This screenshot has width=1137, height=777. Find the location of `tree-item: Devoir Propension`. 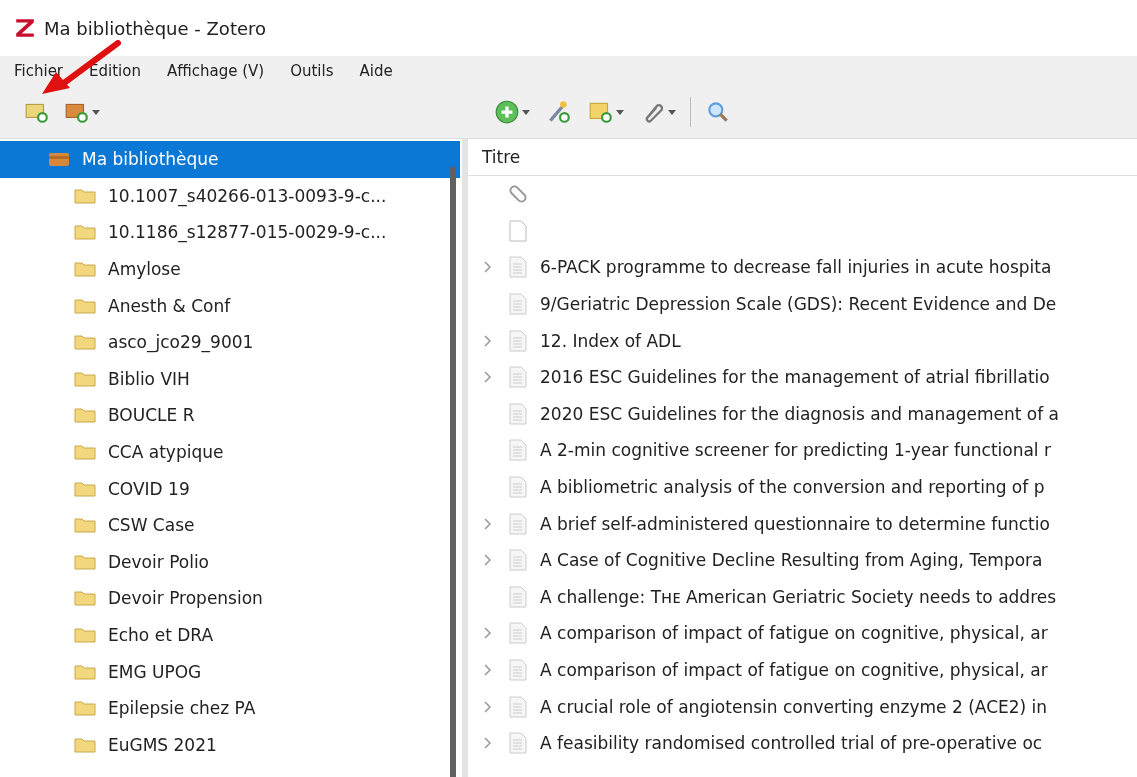

tree-item: Devoir Propension is located at coordinates (225, 598).